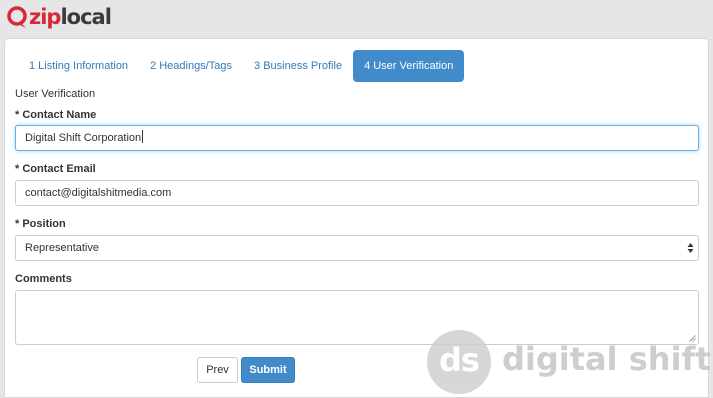  What do you see at coordinates (78, 66) in the screenshot?
I see `tab-listing-information: 1 Listing Information` at bounding box center [78, 66].